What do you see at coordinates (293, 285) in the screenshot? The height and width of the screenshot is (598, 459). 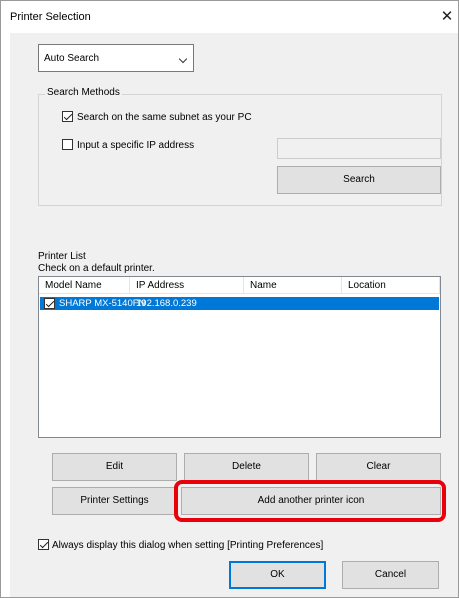 I see `column-header-name: Name` at bounding box center [293, 285].